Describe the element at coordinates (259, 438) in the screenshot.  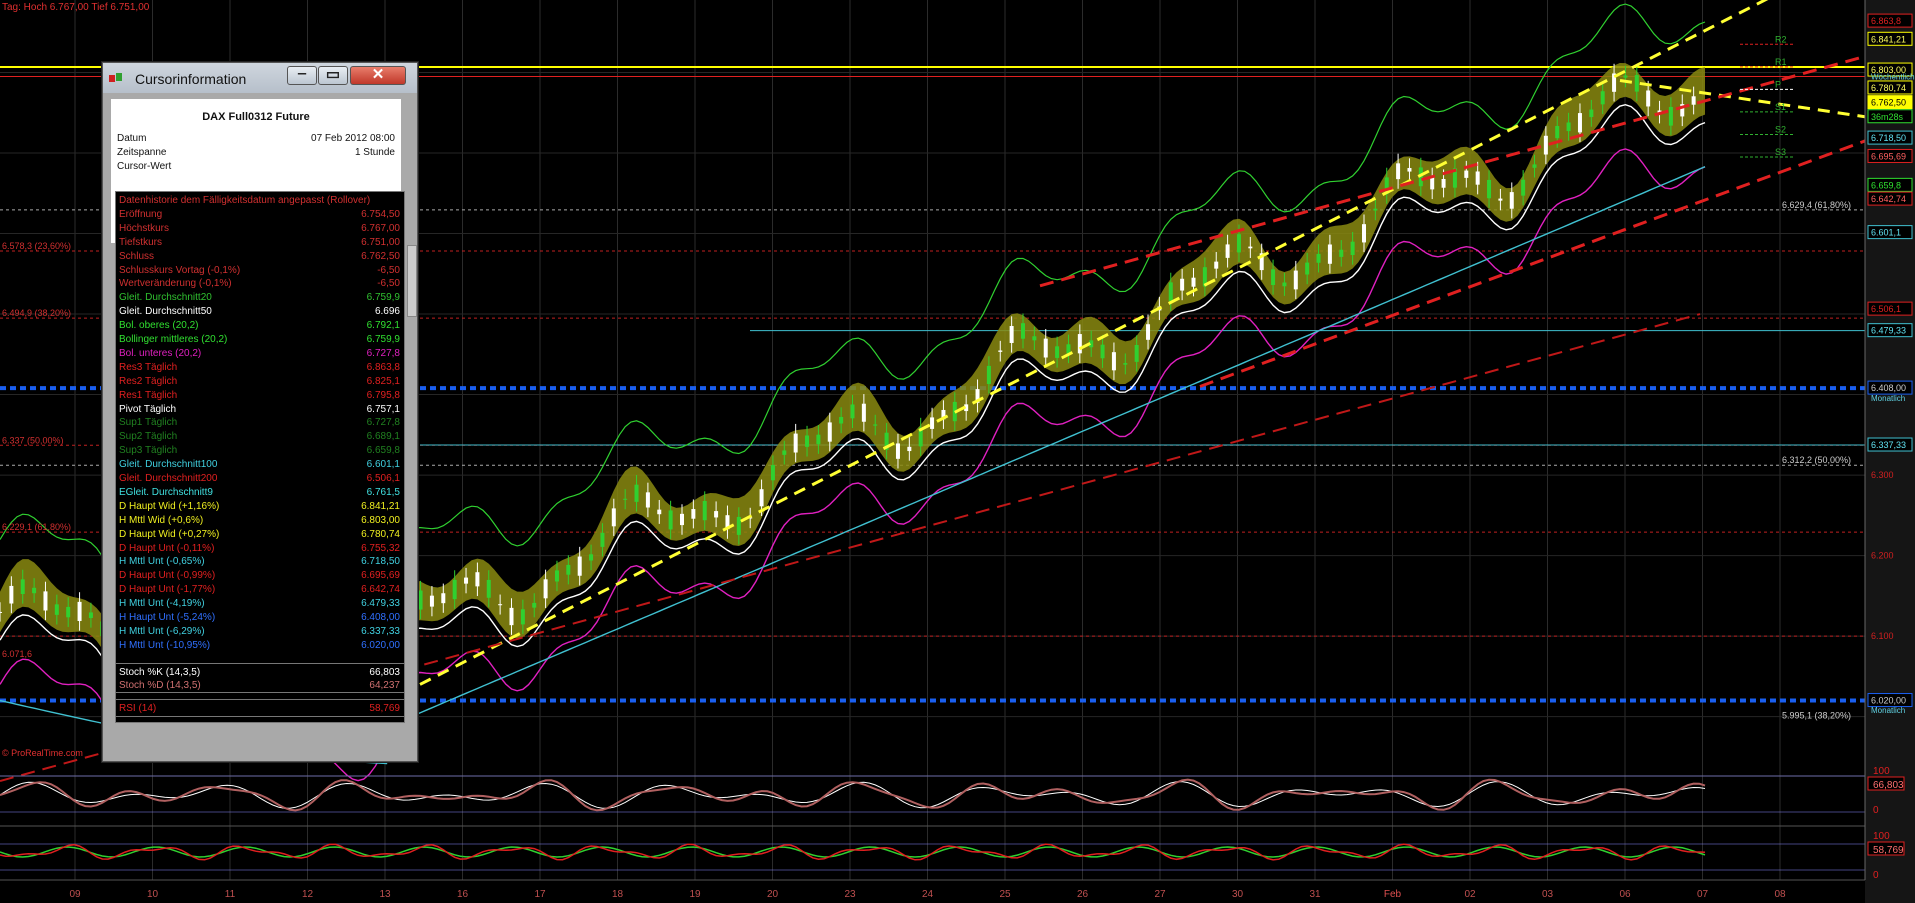
I see `value-row: Sup2 Täglich 6.689,1` at that location.